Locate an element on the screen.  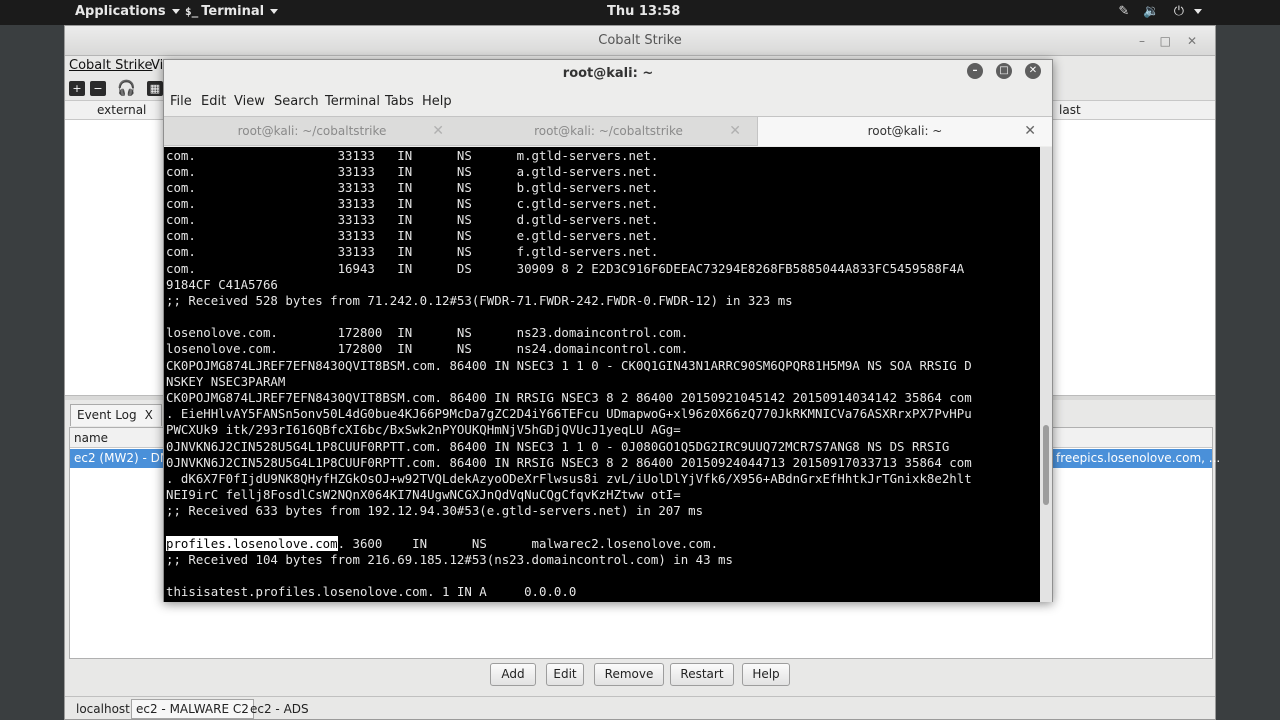
terminal-tab-label: root@kali: ~ is located at coordinates (905, 131).